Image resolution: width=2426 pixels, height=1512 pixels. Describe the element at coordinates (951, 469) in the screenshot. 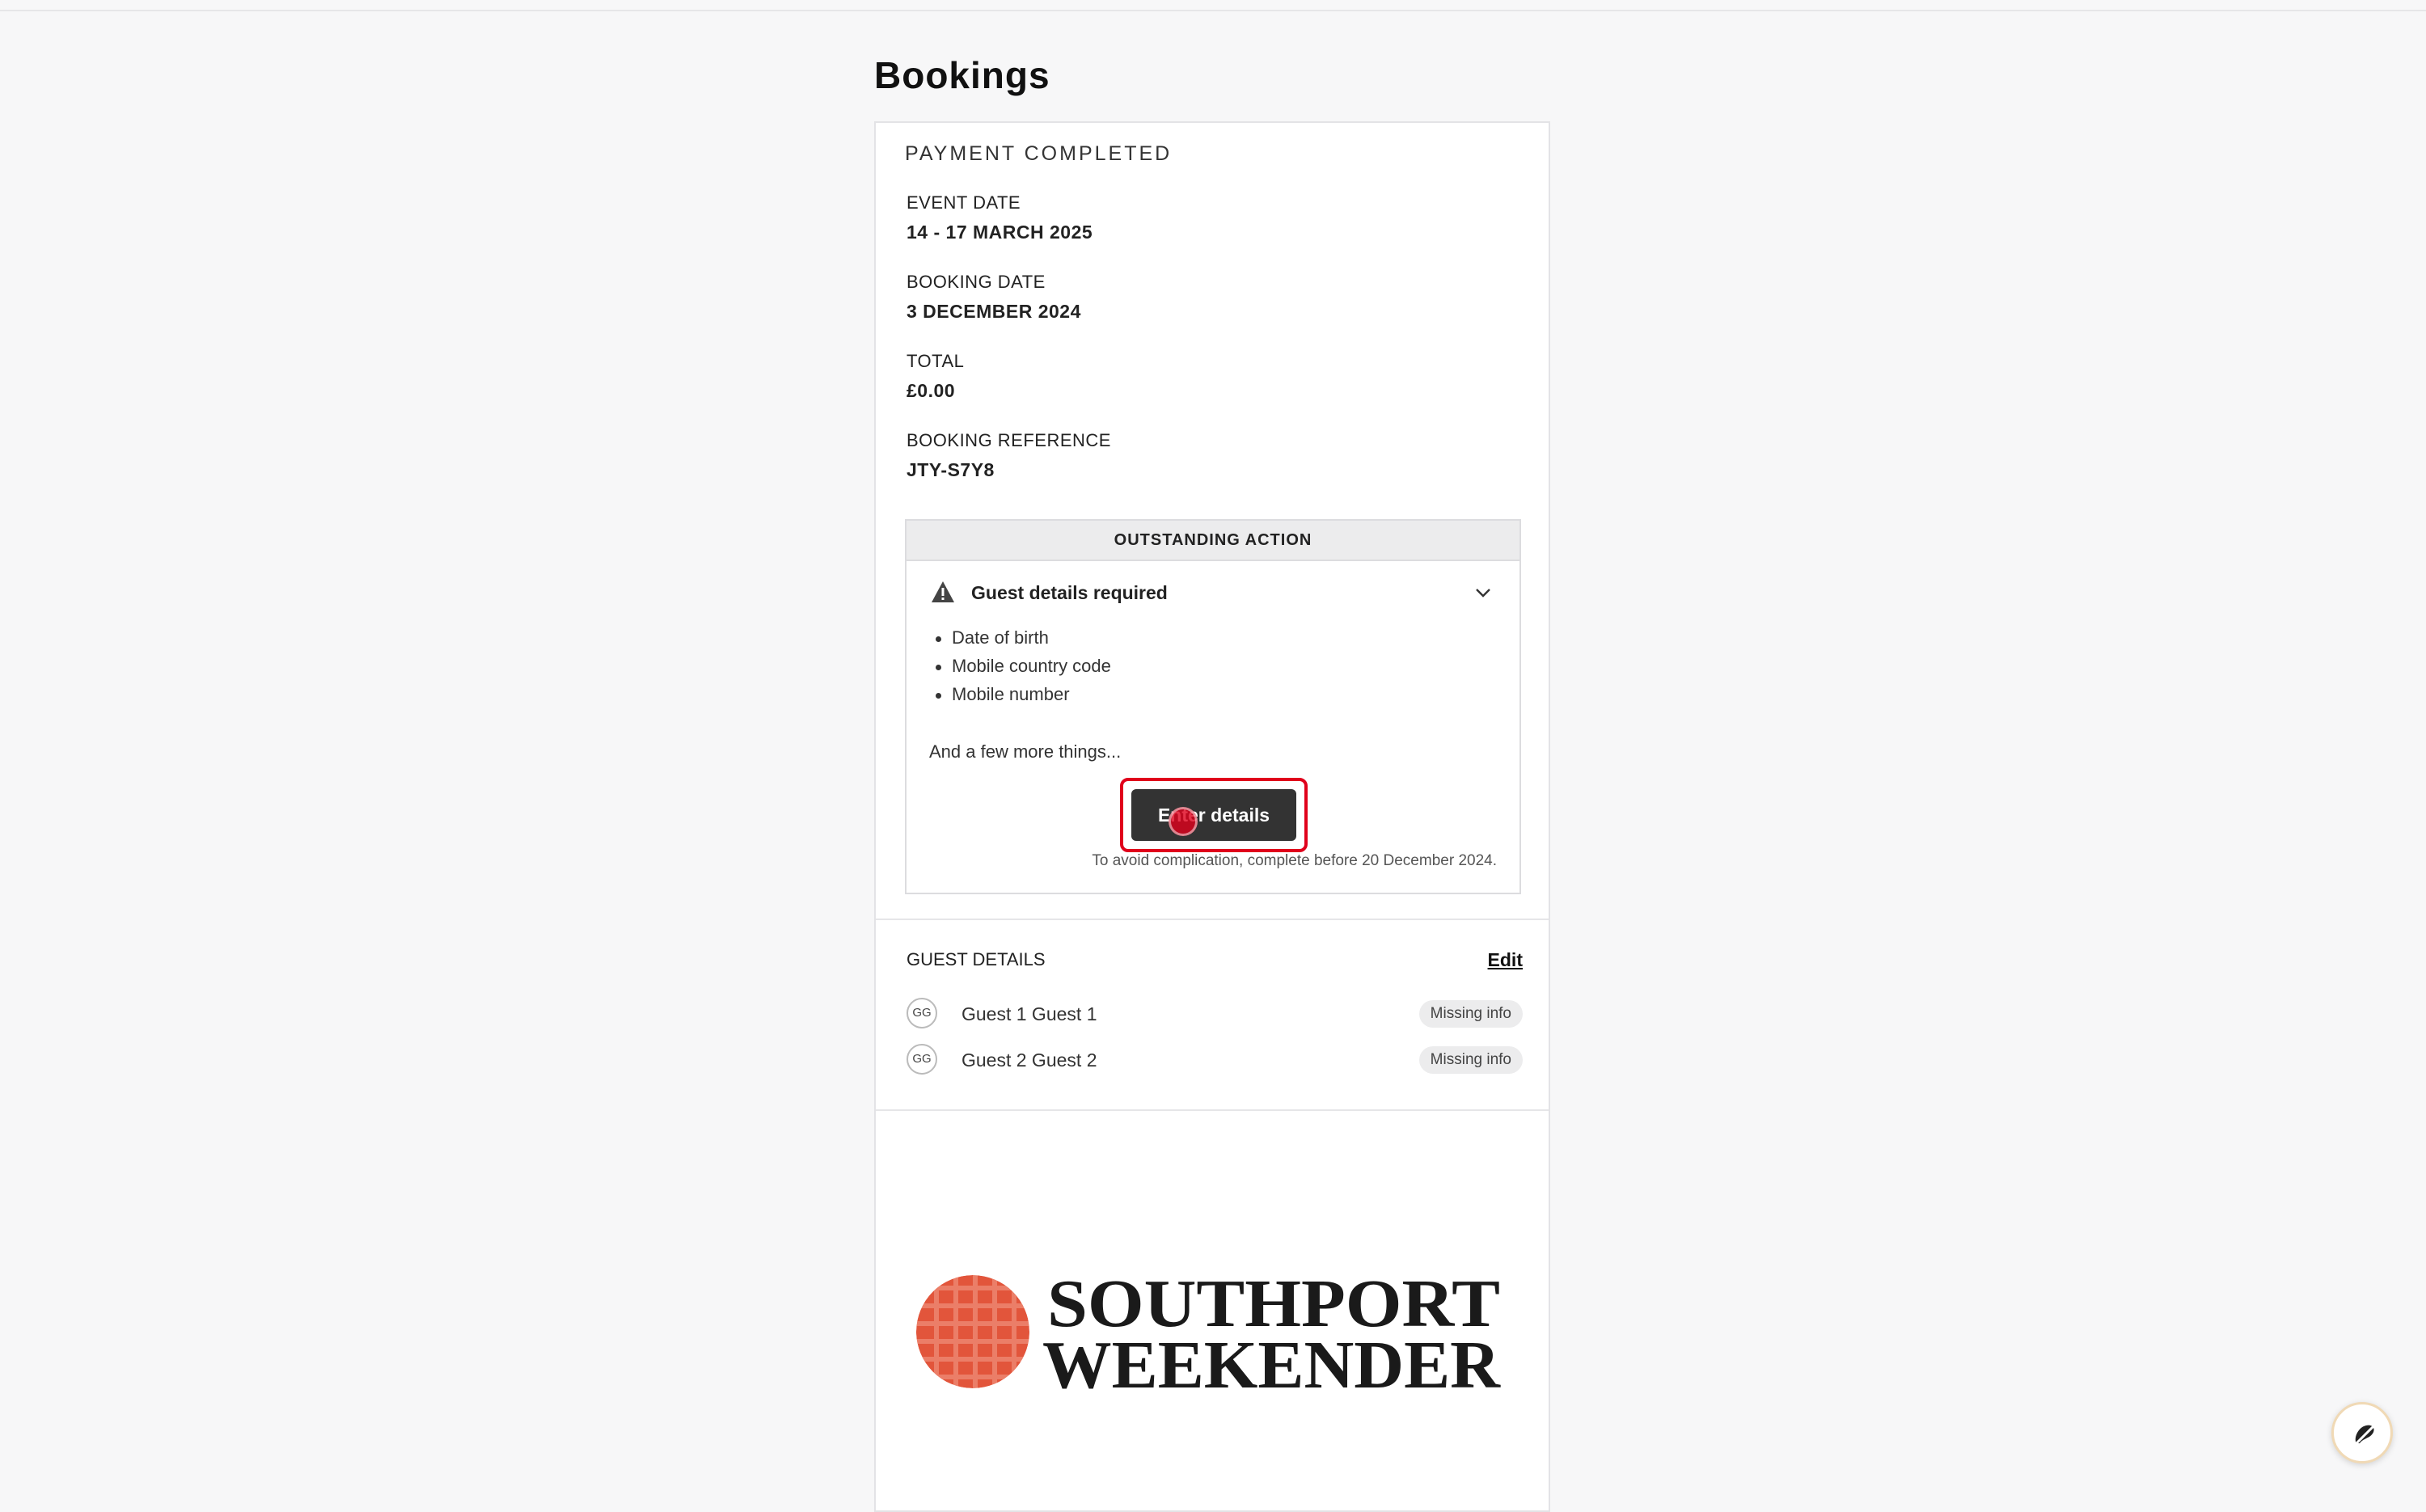

I see `booking-reference-value: JTY-S7Y8` at that location.